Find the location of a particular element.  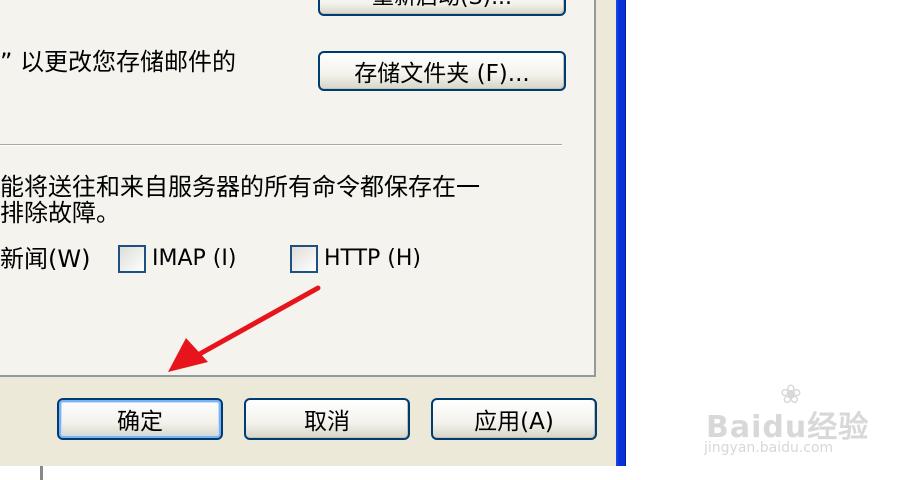

watermark-url: jingyan.baidu.com is located at coordinates (769, 448).